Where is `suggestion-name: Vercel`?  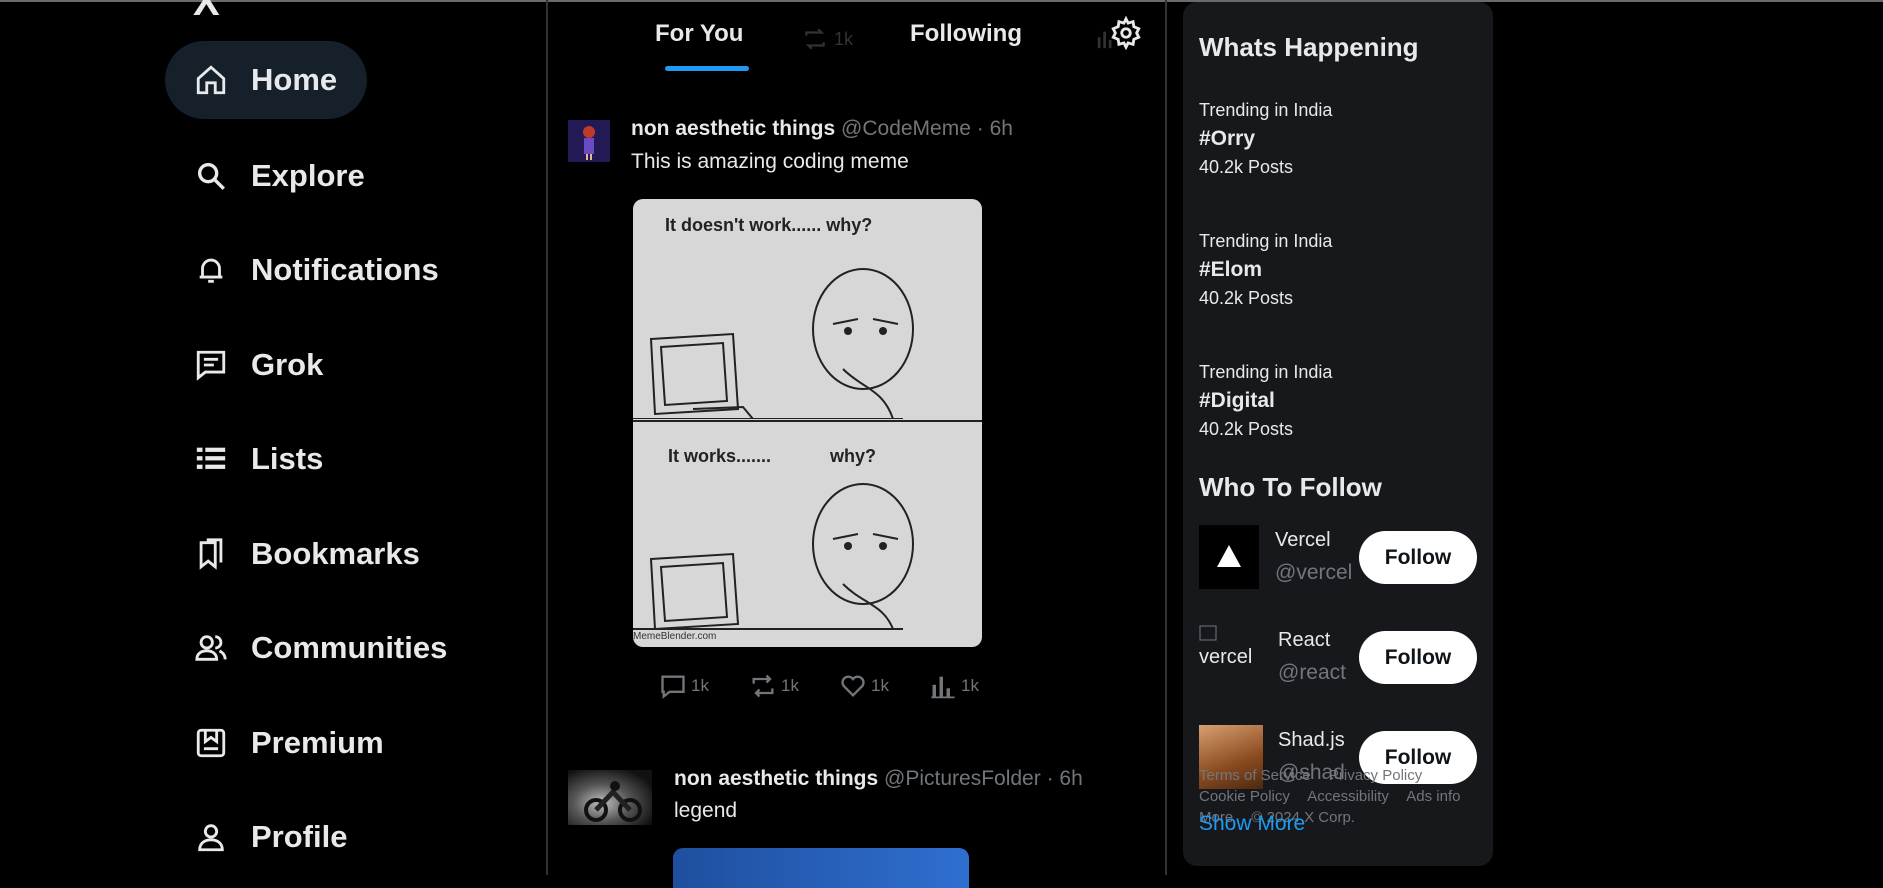 suggestion-name: Vercel is located at coordinates (1303, 540).